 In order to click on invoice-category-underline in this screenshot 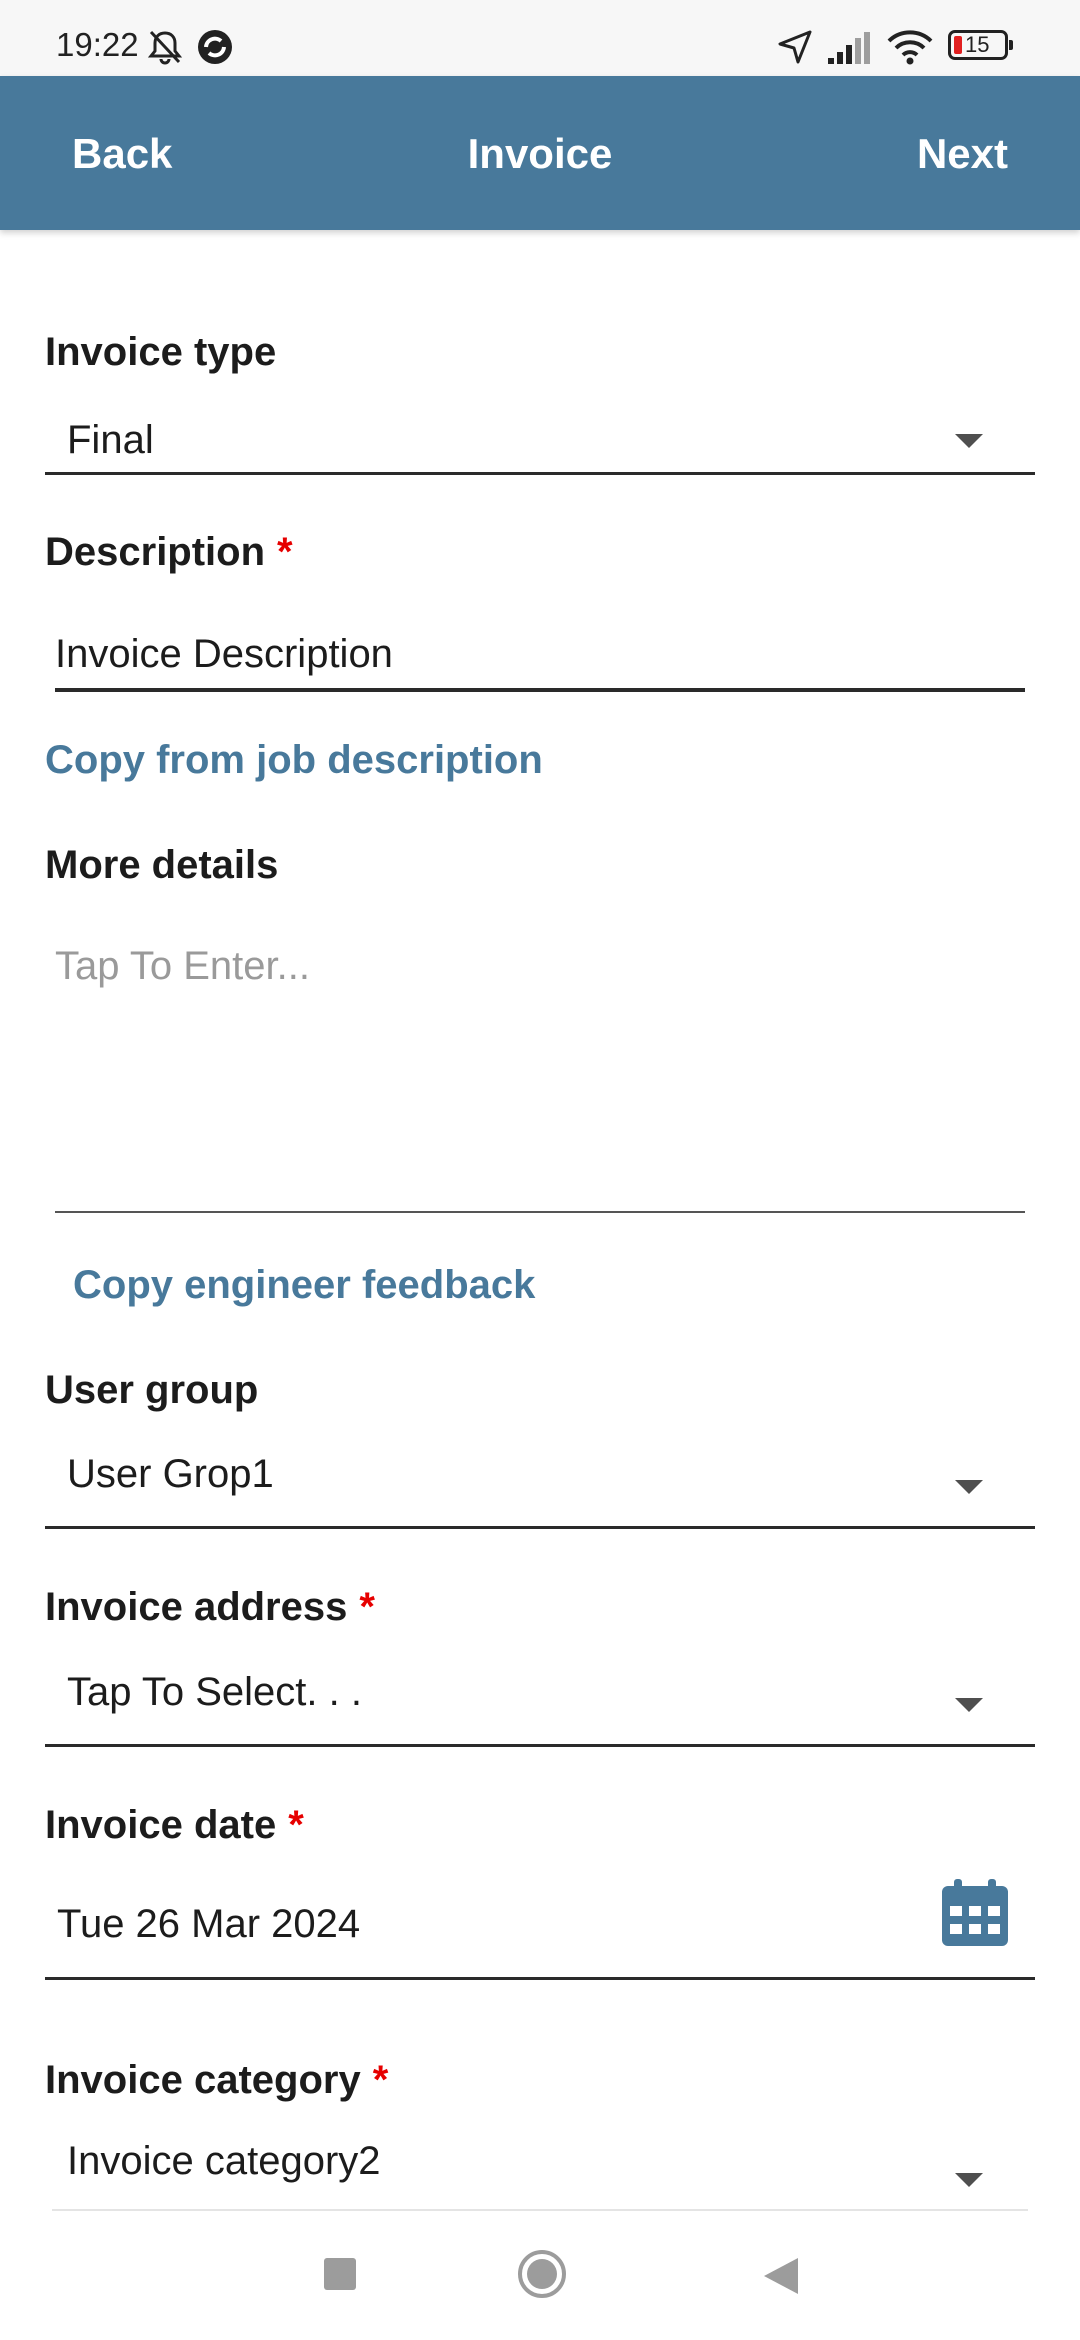, I will do `click(540, 2210)`.